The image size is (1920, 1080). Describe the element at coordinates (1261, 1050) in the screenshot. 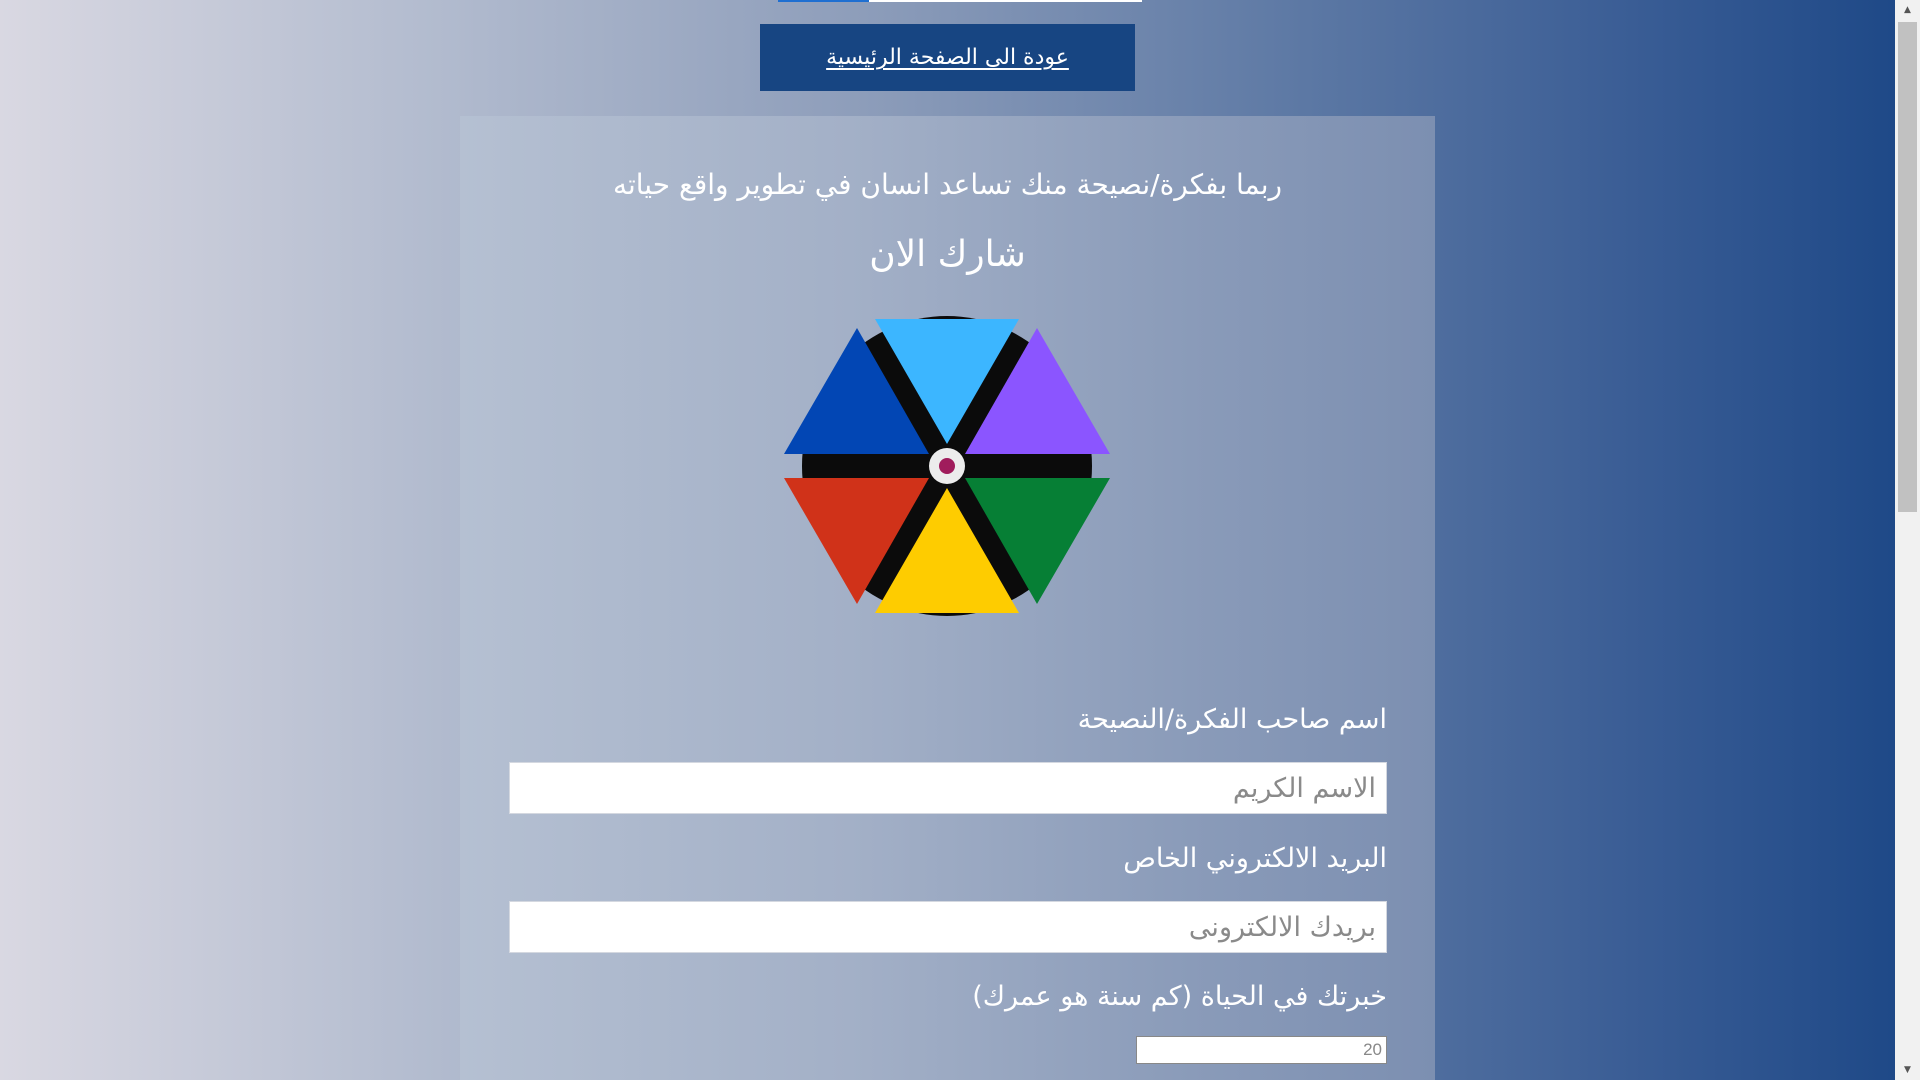

I see `age-input` at that location.